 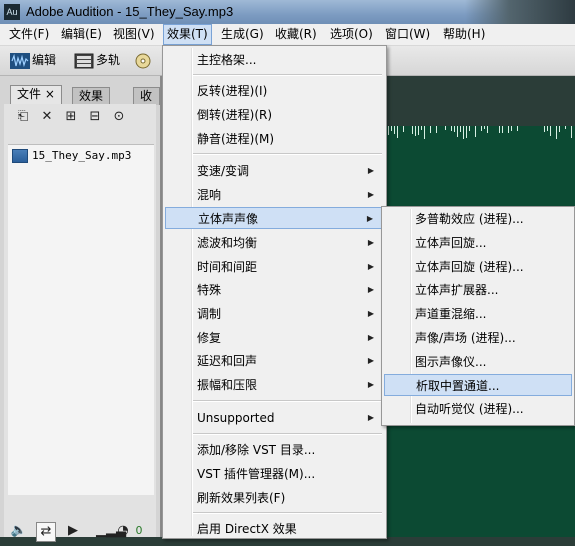 What do you see at coordinates (274, 115) in the screenshot?
I see `menu-item-reverse: 倒转(进程)(R)` at bounding box center [274, 115].